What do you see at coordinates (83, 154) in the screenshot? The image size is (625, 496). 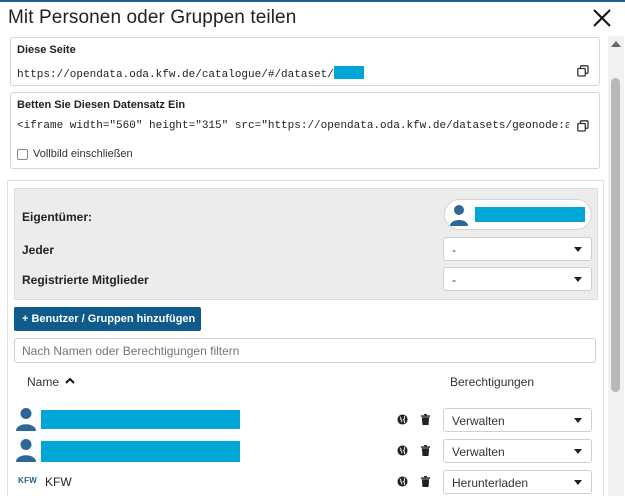 I see `fullscreen-label: Vollbild einschließen` at bounding box center [83, 154].